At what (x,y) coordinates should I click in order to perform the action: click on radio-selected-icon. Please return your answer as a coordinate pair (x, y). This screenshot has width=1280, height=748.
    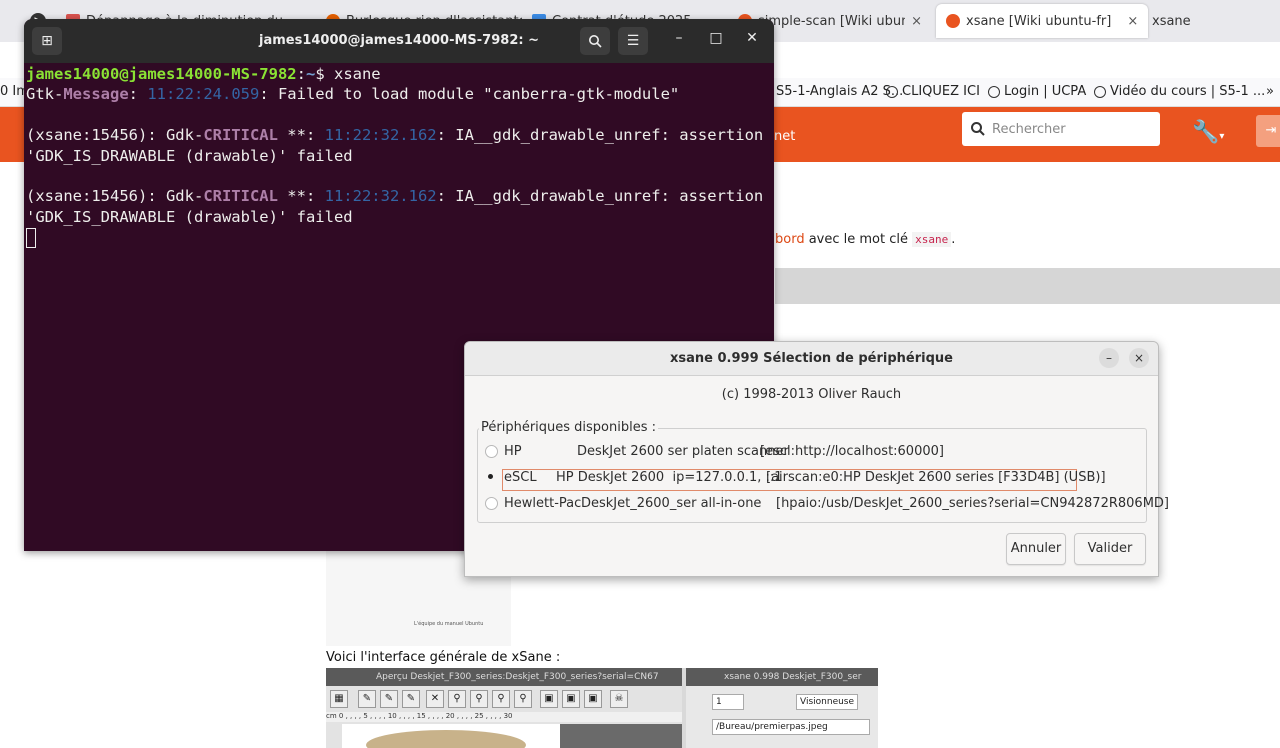
    Looking at the image, I should click on (491, 477).